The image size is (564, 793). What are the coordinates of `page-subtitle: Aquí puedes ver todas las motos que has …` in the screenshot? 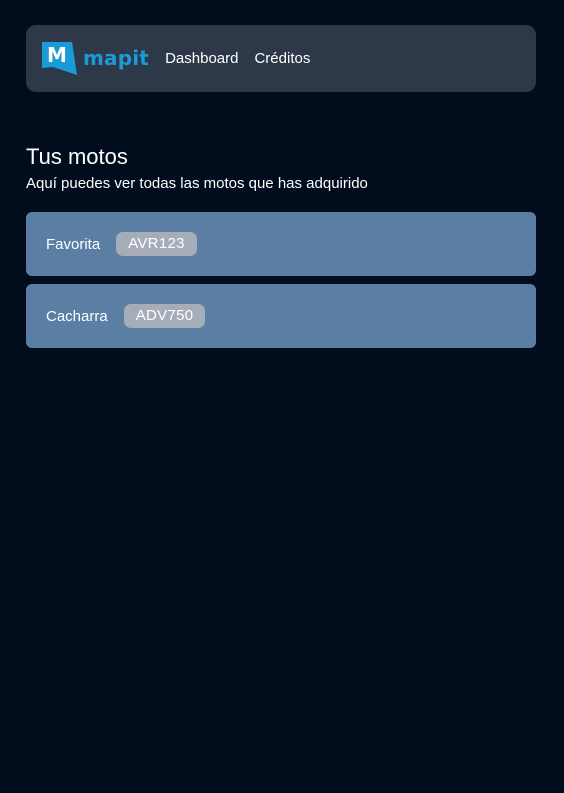 It's located at (197, 183).